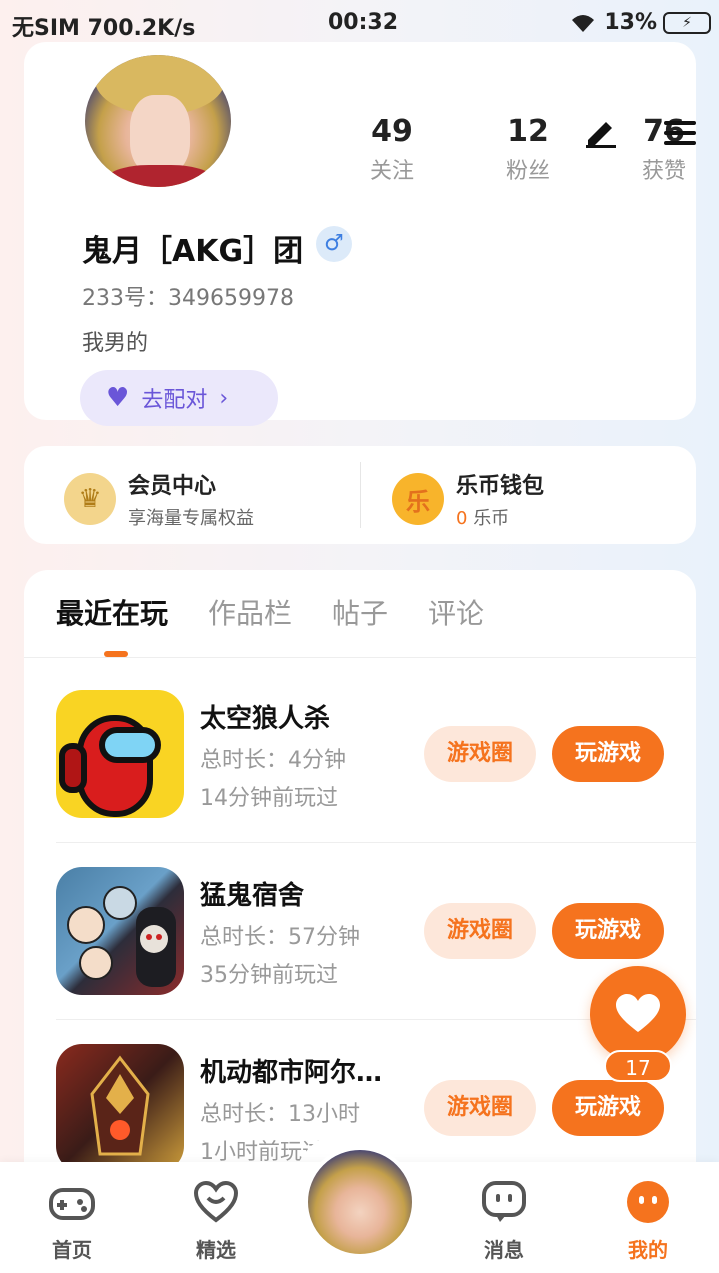  Describe the element at coordinates (462, 518) in the screenshot. I see `wallet-amount: 0` at that location.